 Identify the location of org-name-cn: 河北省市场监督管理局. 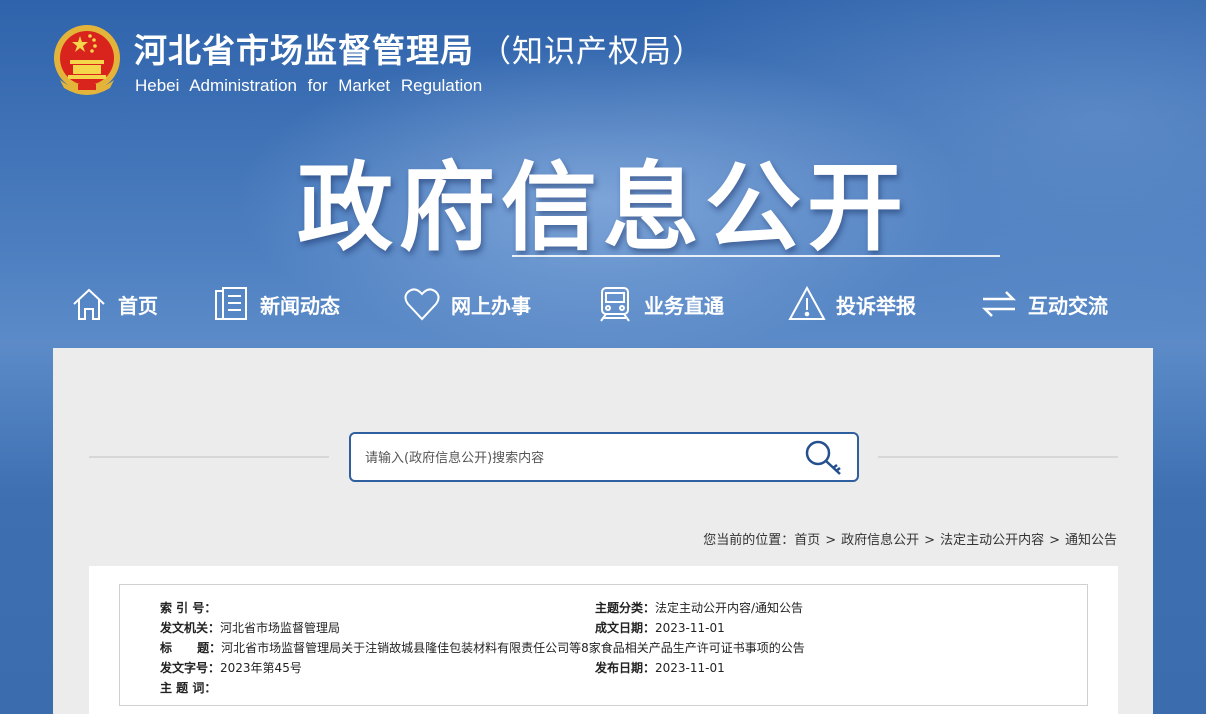
(304, 50).